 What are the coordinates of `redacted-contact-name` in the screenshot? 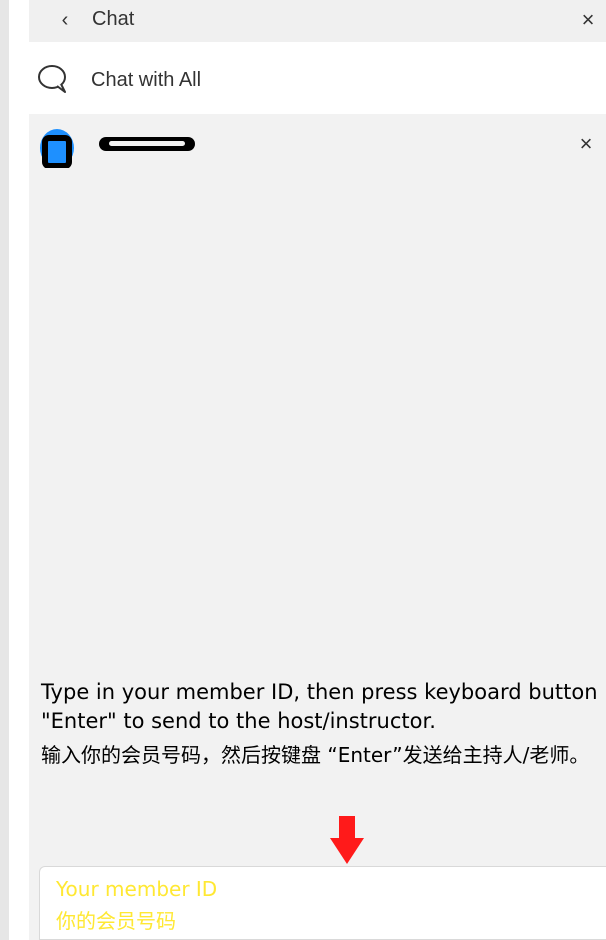 It's located at (147, 144).